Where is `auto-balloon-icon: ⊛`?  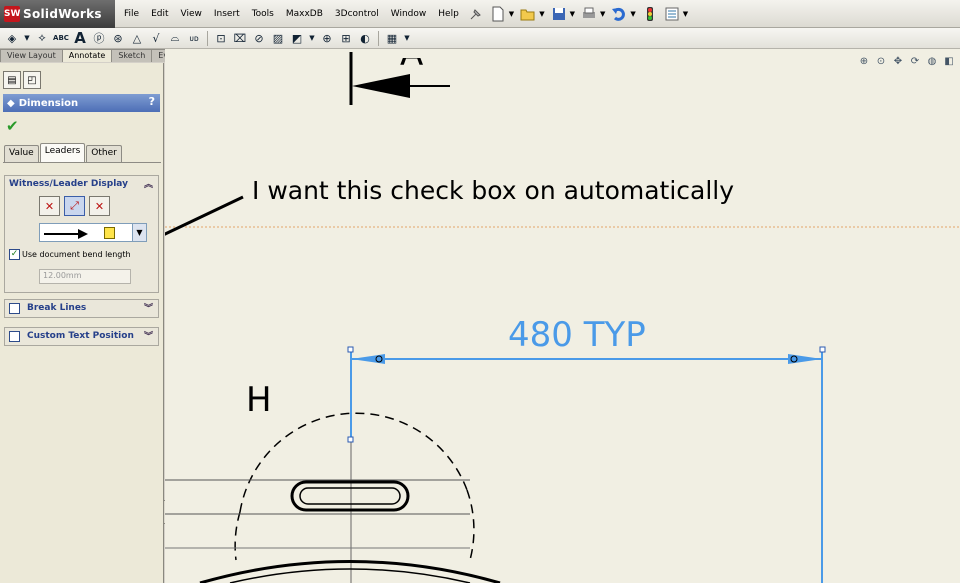
auto-balloon-icon: ⊛ is located at coordinates (118, 38).